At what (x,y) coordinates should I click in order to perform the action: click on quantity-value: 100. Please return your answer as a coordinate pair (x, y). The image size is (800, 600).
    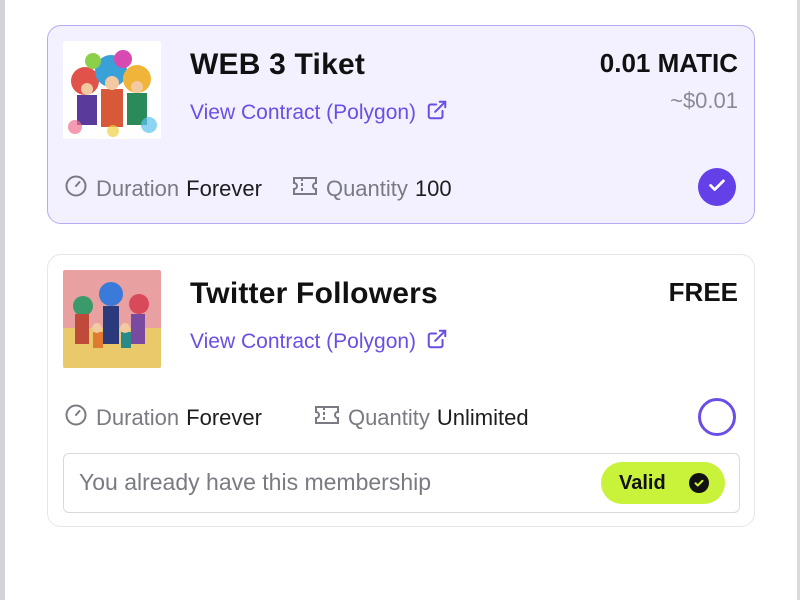
    Looking at the image, I should click on (433, 188).